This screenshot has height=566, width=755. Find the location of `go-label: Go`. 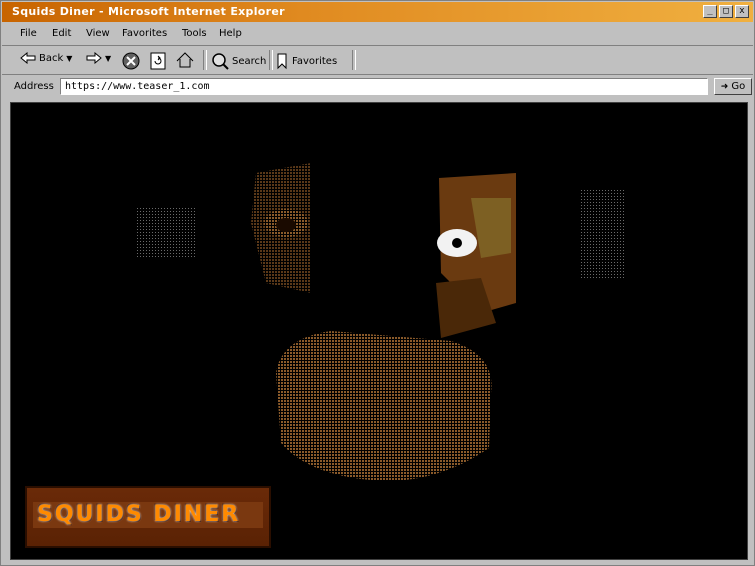

go-label: Go is located at coordinates (738, 86).